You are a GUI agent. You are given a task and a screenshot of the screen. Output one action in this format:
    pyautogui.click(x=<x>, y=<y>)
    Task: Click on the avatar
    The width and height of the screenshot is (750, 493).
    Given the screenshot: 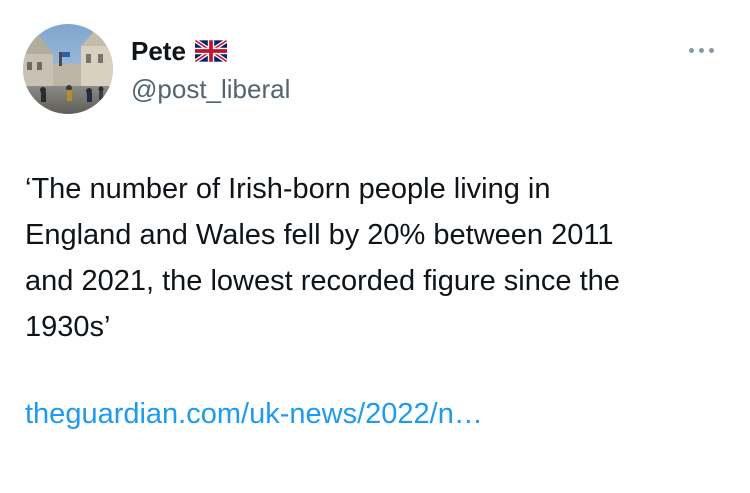 What is the action you would take?
    pyautogui.click(x=68, y=69)
    